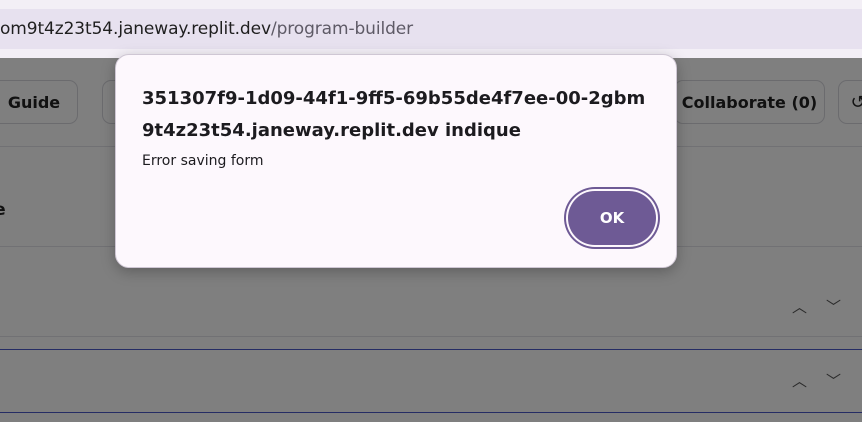 This screenshot has width=862, height=422. What do you see at coordinates (342, 29) in the screenshot?
I see `url-path: /program-builder` at bounding box center [342, 29].